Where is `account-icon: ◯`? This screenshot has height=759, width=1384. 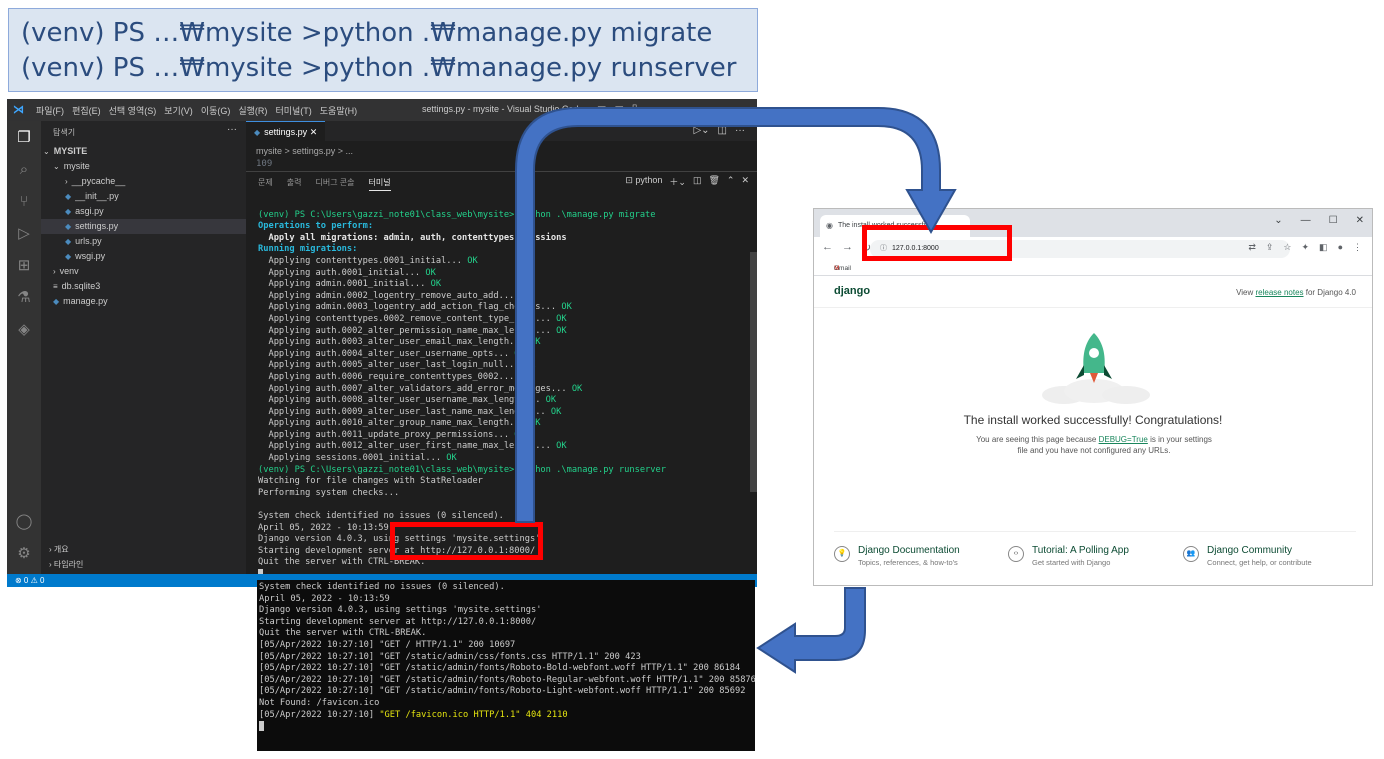 account-icon: ◯ is located at coordinates (24, 522).